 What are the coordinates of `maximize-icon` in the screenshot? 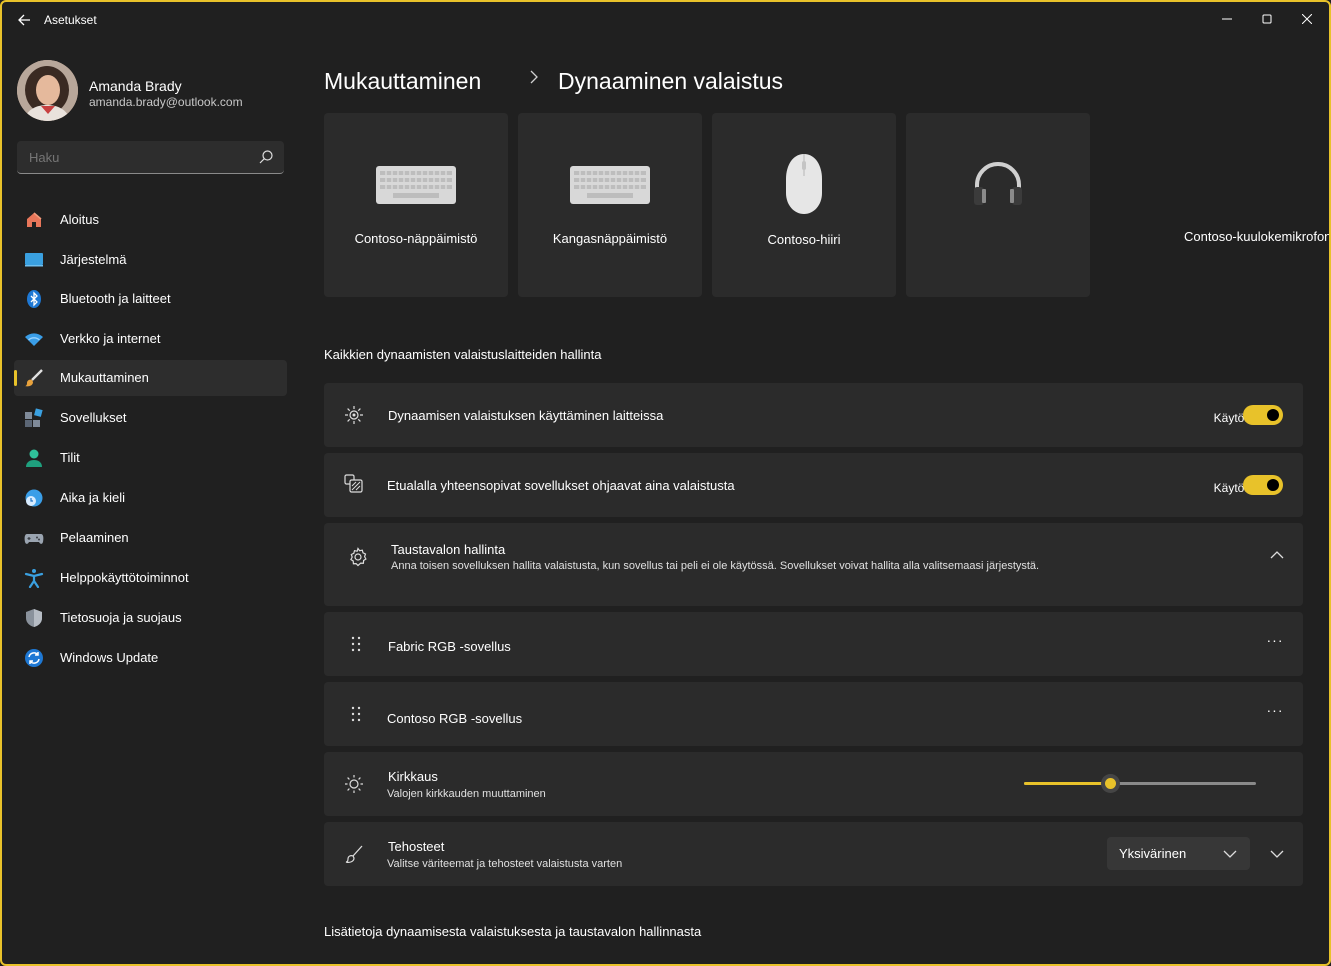 It's located at (1267, 19).